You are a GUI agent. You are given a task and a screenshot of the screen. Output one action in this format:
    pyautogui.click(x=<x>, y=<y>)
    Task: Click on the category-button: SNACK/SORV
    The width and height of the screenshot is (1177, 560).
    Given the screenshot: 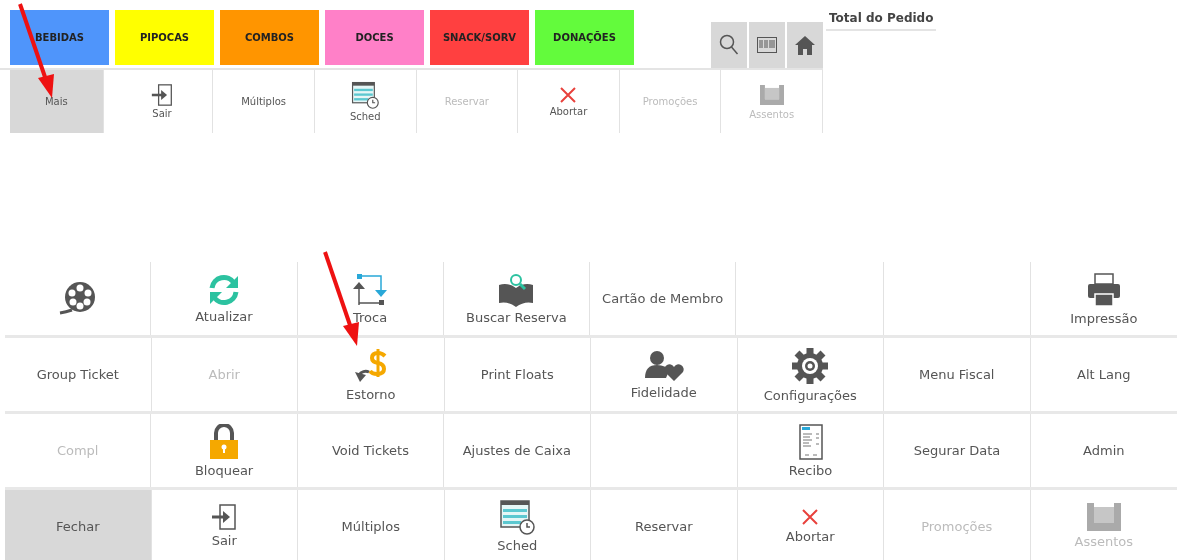 What is the action you would take?
    pyautogui.click(x=479, y=37)
    